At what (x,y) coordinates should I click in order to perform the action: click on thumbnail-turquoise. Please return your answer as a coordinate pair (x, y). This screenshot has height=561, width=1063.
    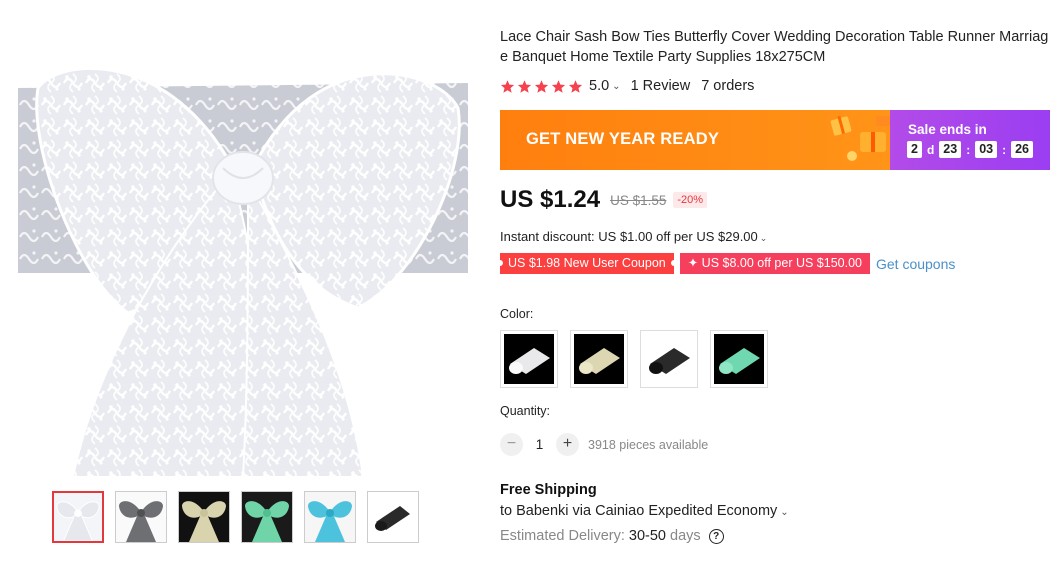
    Looking at the image, I should click on (330, 517).